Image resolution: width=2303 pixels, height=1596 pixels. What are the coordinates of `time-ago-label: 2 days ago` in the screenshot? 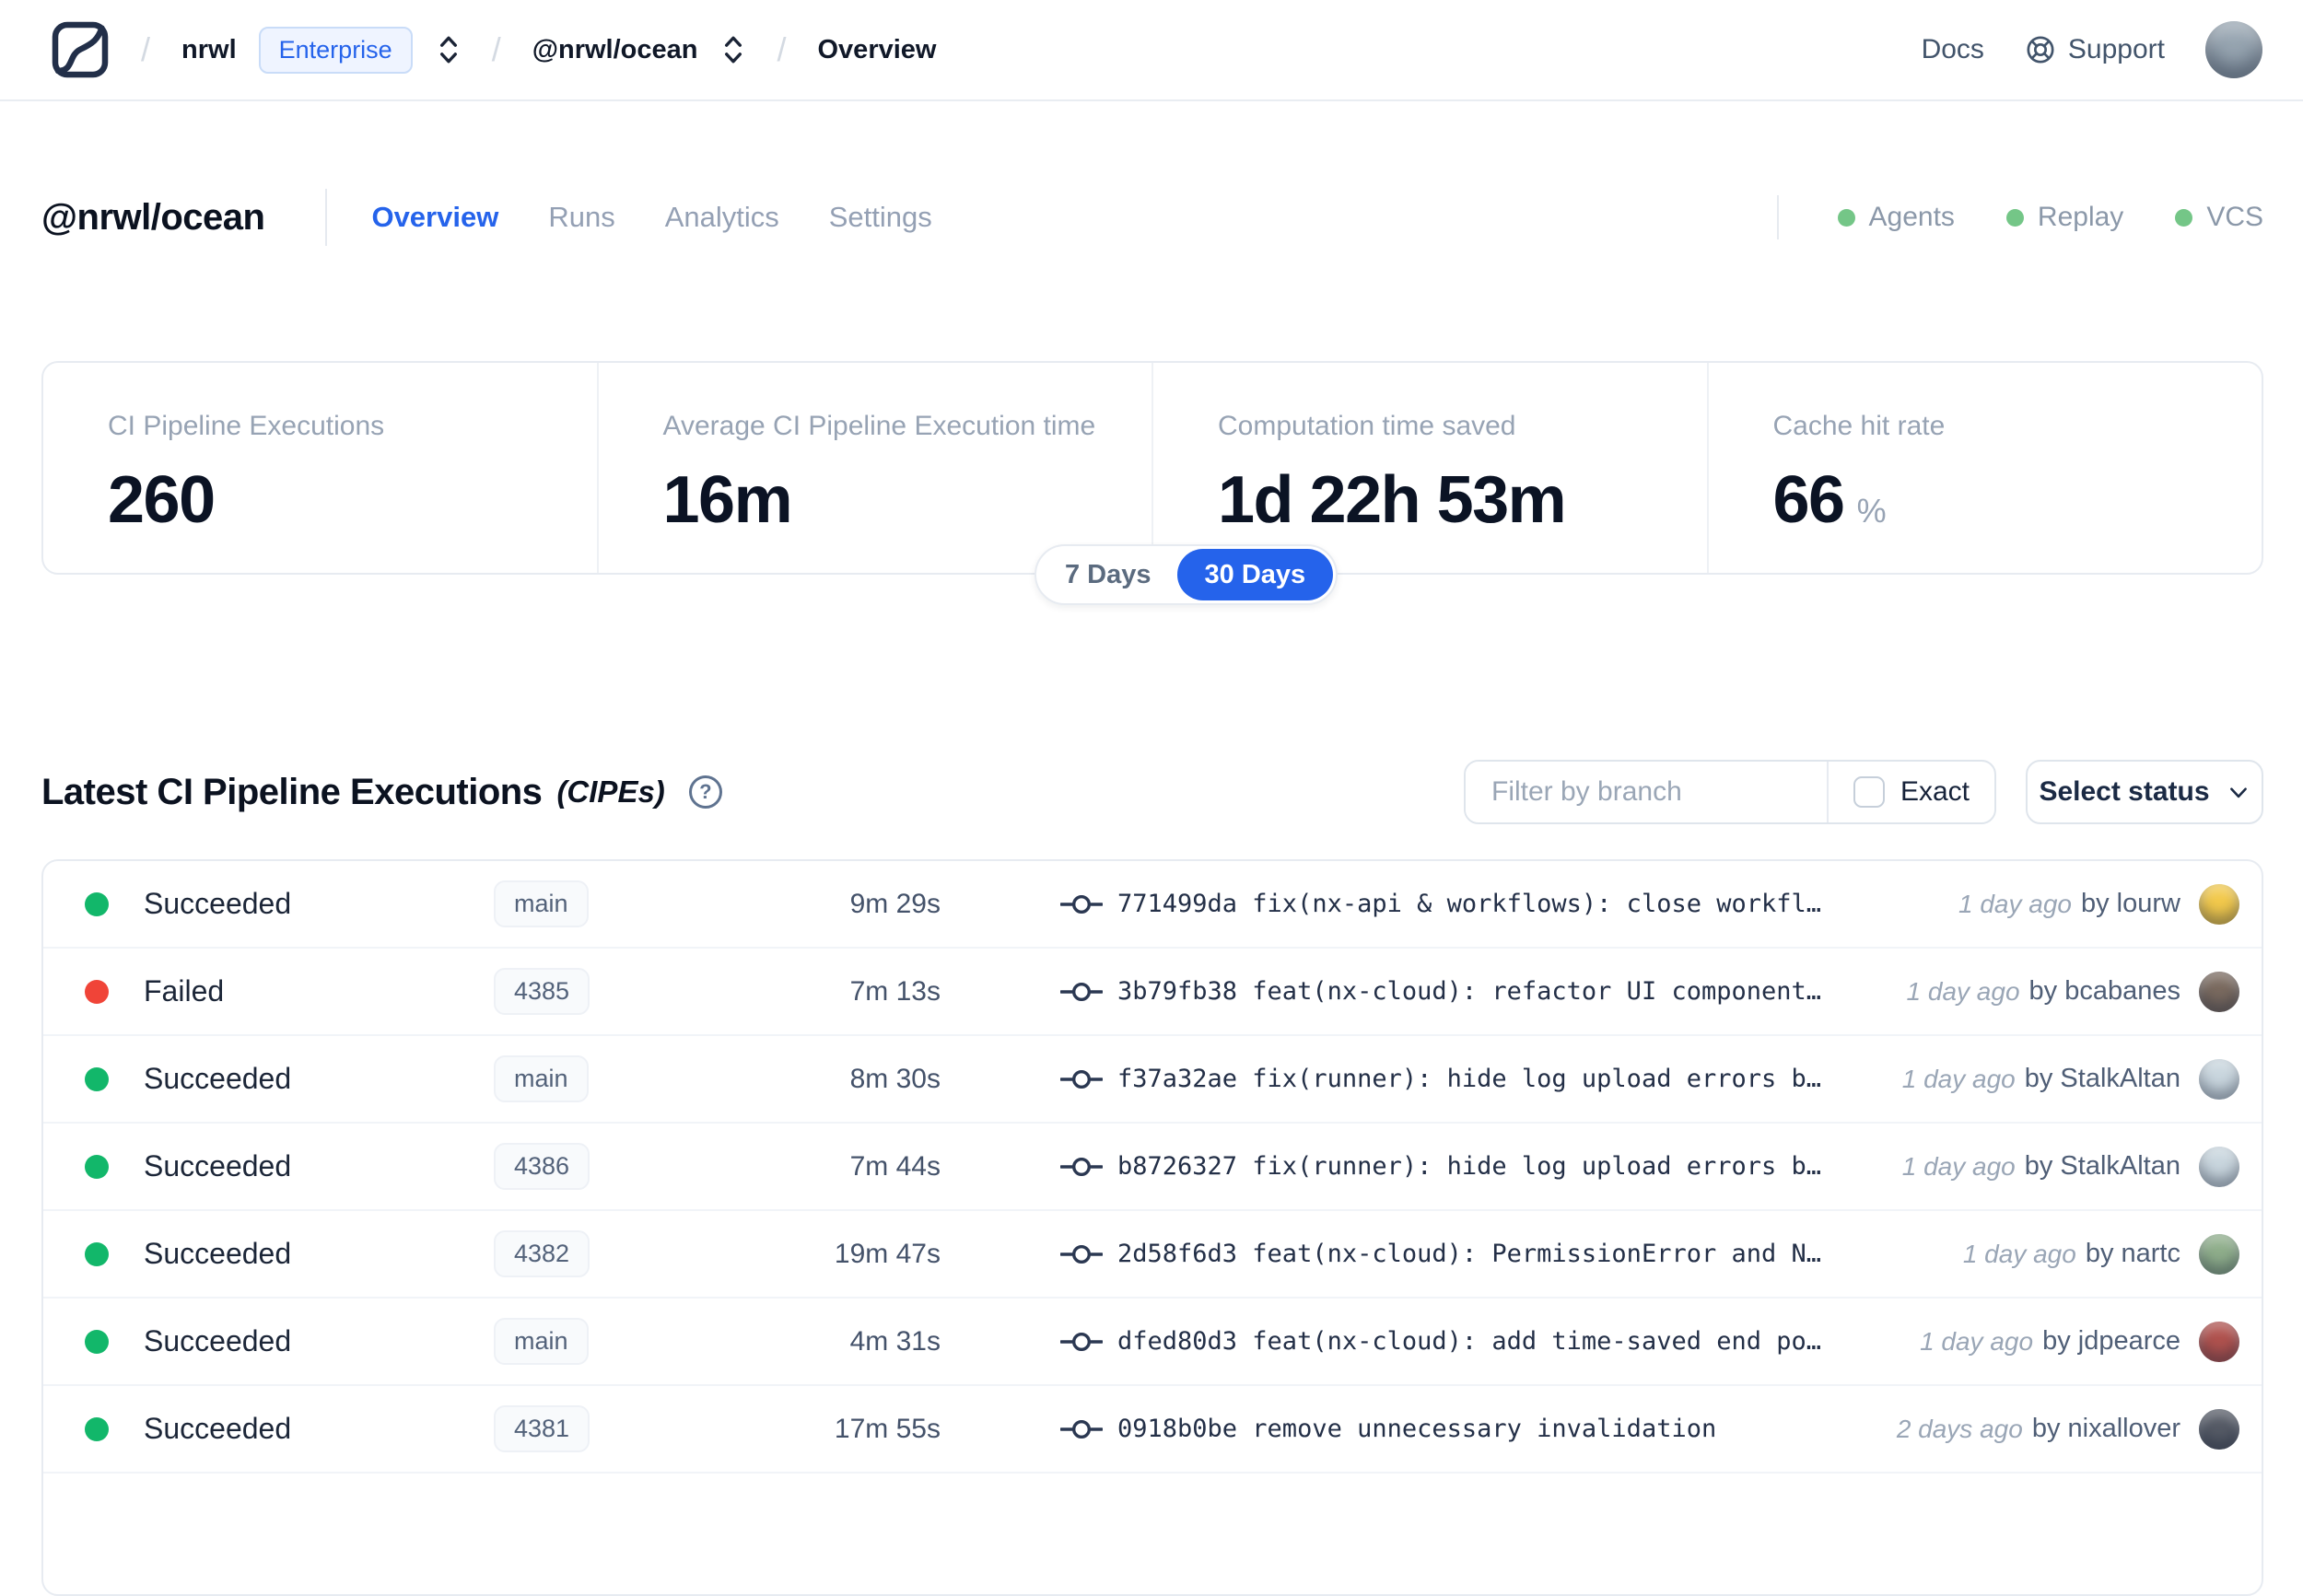 It's located at (1959, 1429).